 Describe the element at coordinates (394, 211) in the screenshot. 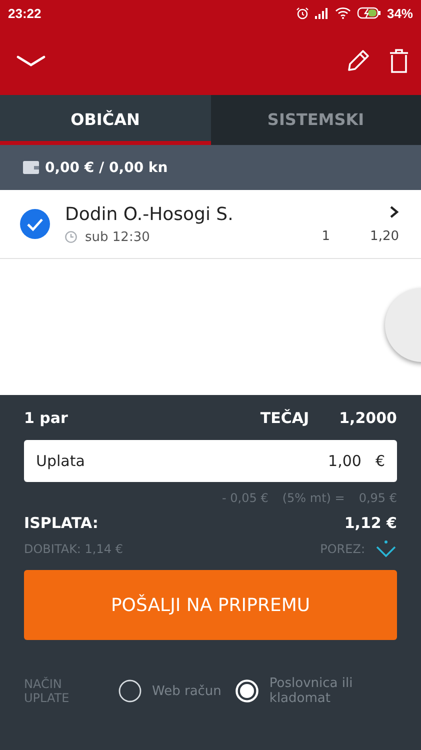

I see `chevron-right-icon` at that location.